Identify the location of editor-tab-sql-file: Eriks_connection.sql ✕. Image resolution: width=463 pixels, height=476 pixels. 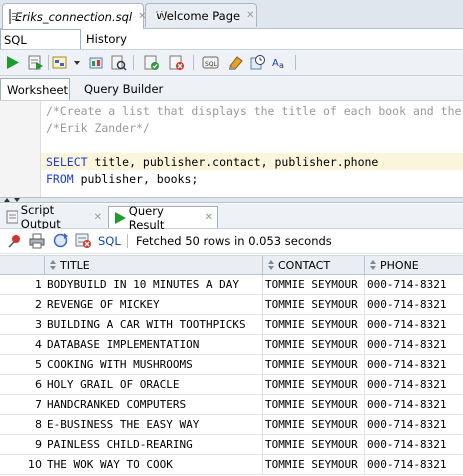
(74, 16).